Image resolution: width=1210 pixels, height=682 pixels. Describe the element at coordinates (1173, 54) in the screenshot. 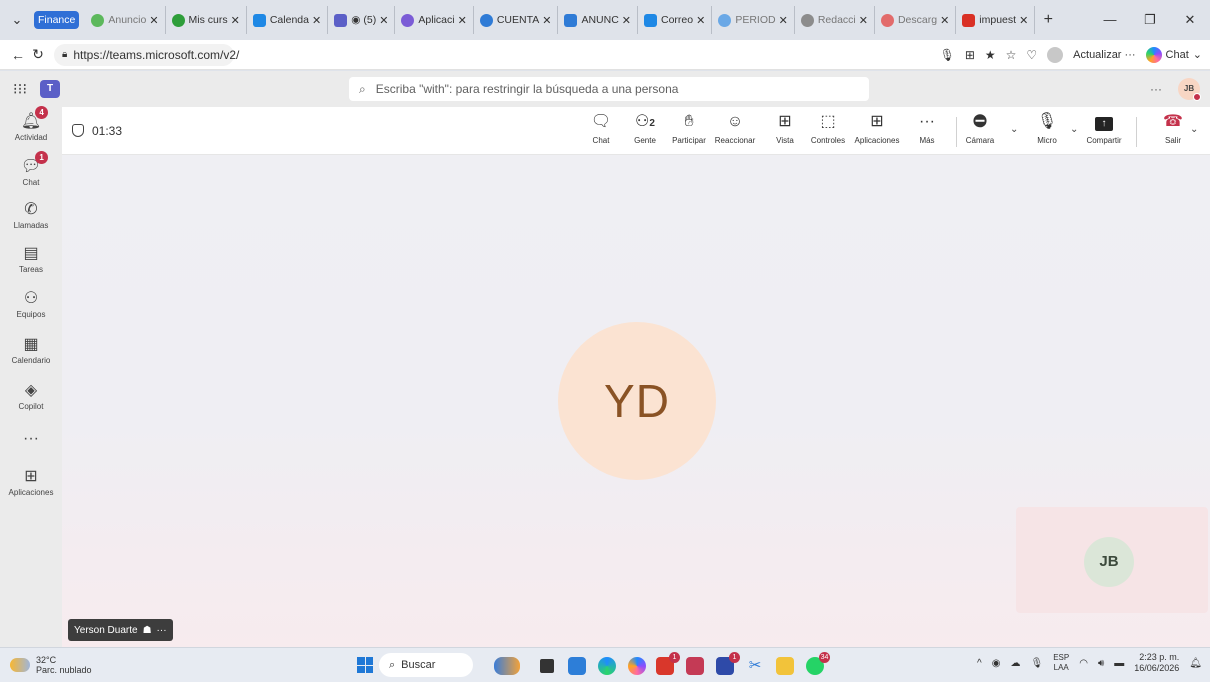

I see `copilot-chat-button: Chat ⌄` at that location.